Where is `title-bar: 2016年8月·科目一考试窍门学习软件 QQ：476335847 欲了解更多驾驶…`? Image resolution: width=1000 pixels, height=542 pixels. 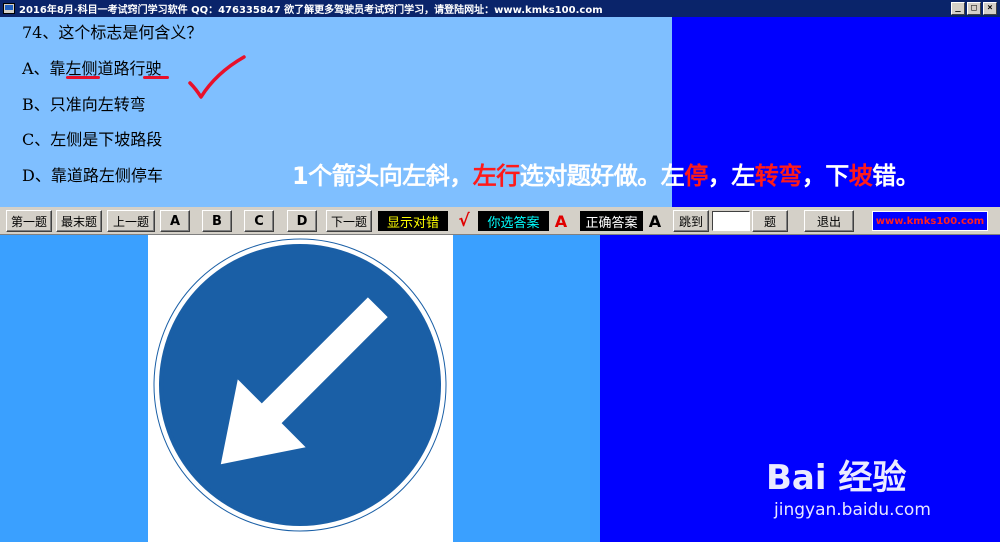
title-bar: 2016年8月·科目一考试窍门学习软件 QQ：476335847 欲了解更多驾驶… is located at coordinates (500, 8).